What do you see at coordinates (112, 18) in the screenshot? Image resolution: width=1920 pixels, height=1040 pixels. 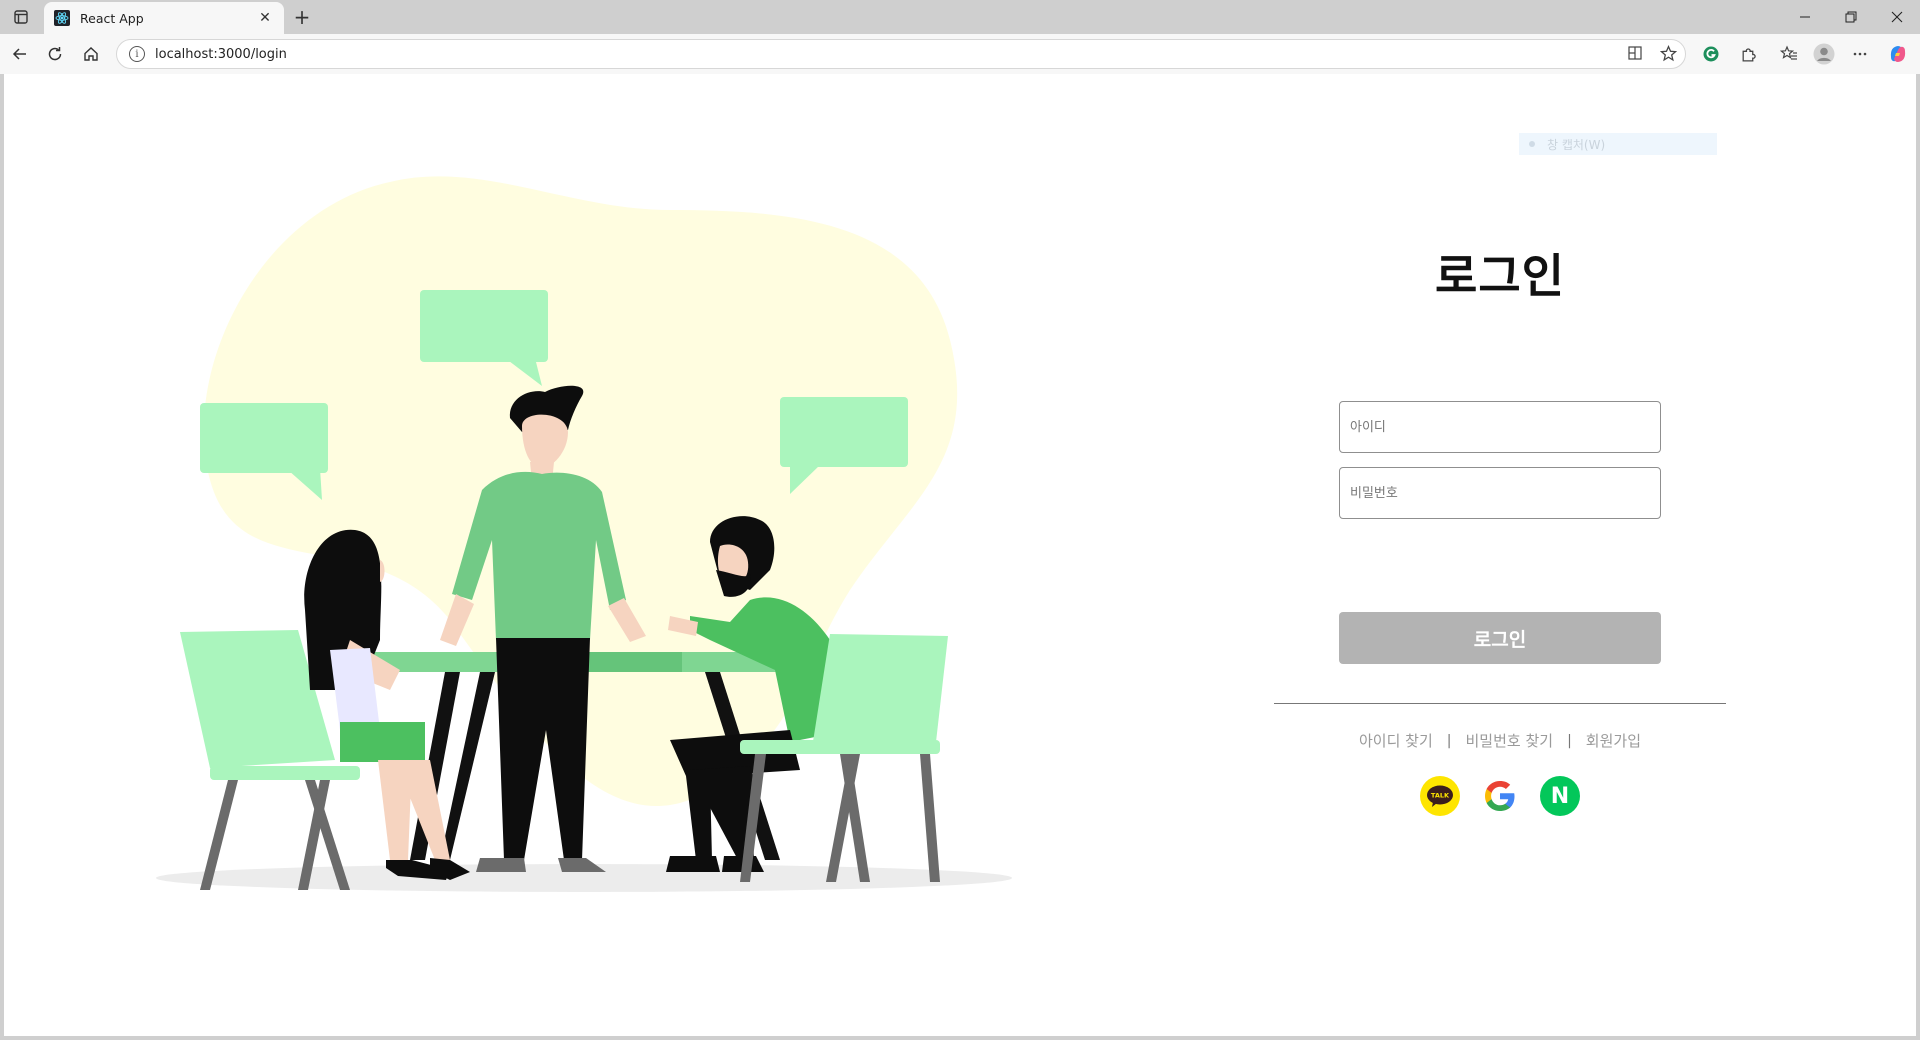 I see `tab-title: React App` at bounding box center [112, 18].